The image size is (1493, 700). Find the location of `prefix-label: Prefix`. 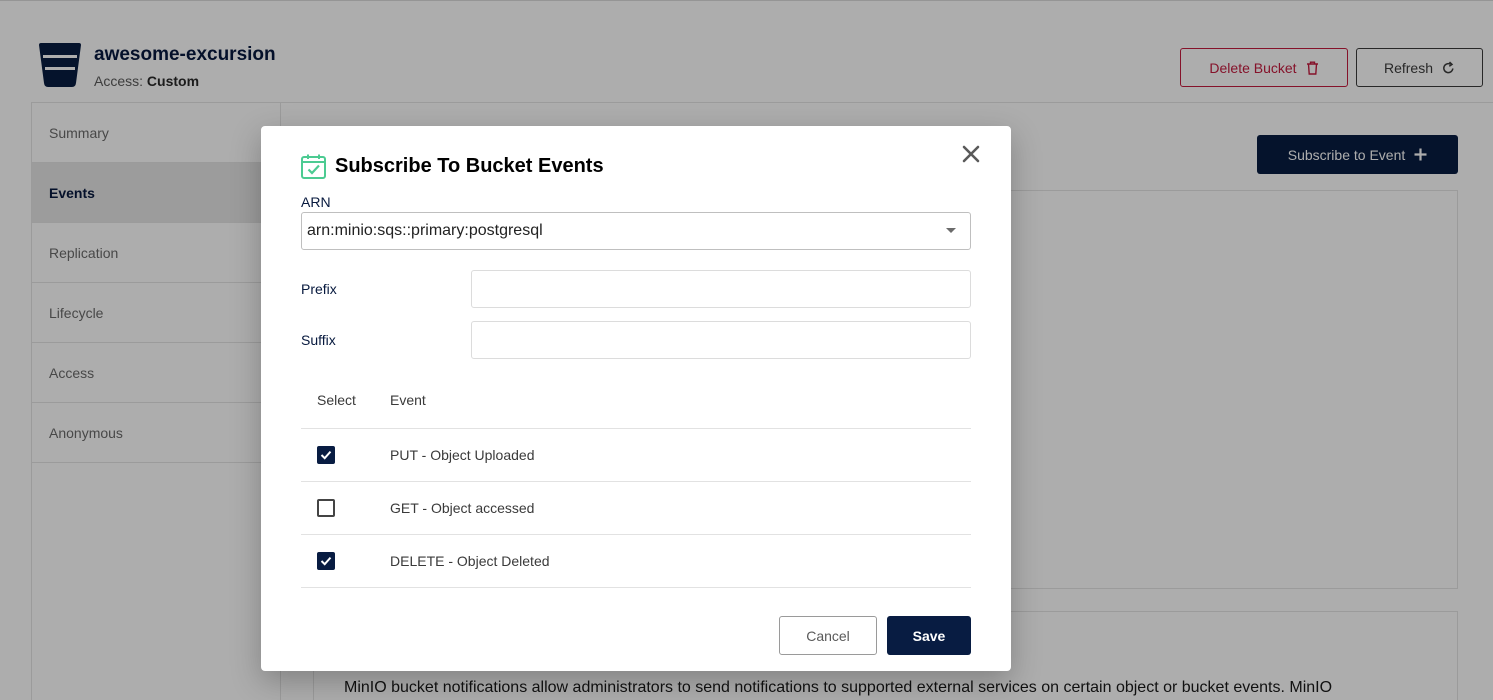

prefix-label: Prefix is located at coordinates (319, 289).